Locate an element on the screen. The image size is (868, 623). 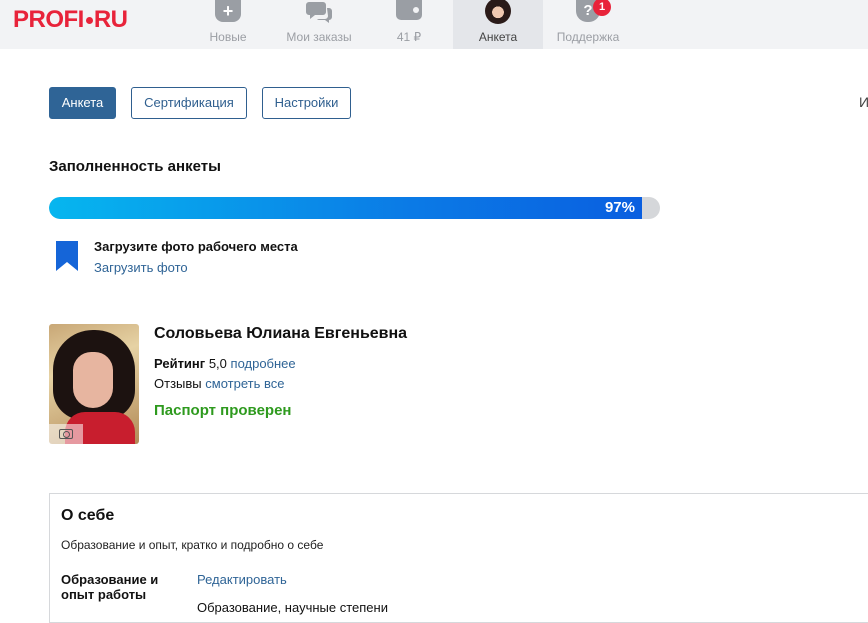
rating-line: Рейтинг 5,0 подробнее is located at coordinates (225, 363).